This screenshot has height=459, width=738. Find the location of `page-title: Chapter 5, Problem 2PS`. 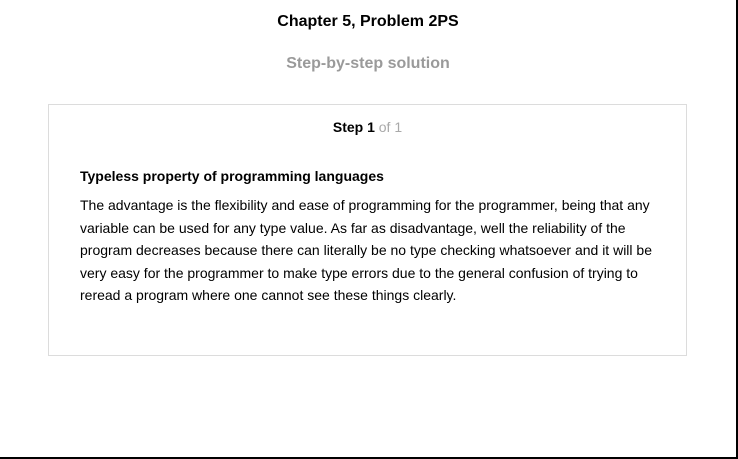

page-title: Chapter 5, Problem 2PS is located at coordinates (368, 21).